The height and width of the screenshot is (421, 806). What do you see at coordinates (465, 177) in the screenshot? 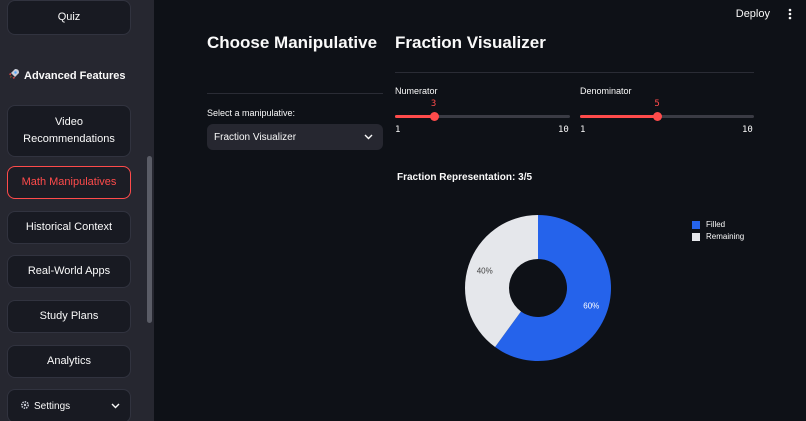
I see `fraction-representation-title: Fraction Representation: 3/5` at bounding box center [465, 177].